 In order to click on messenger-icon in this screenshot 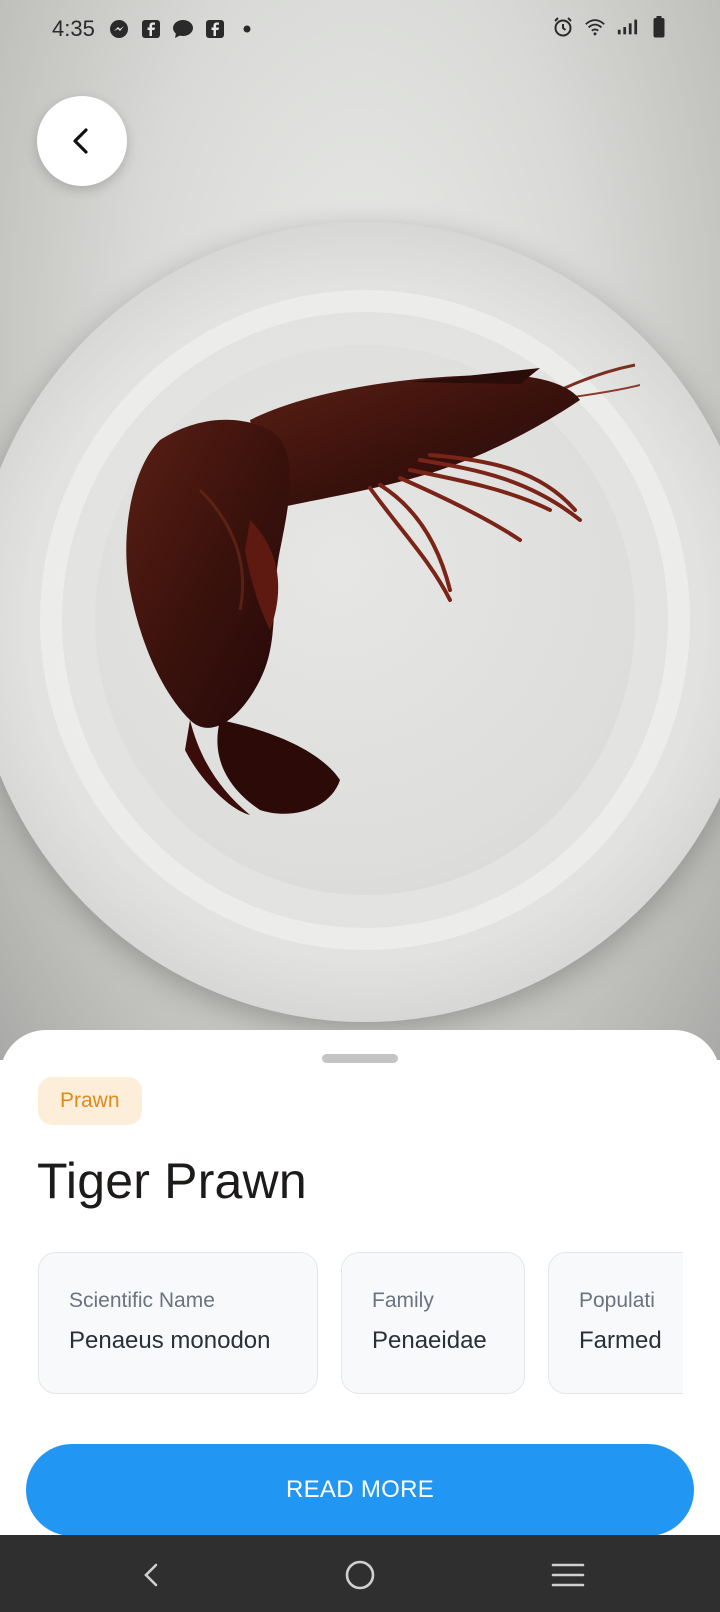, I will do `click(119, 29)`.